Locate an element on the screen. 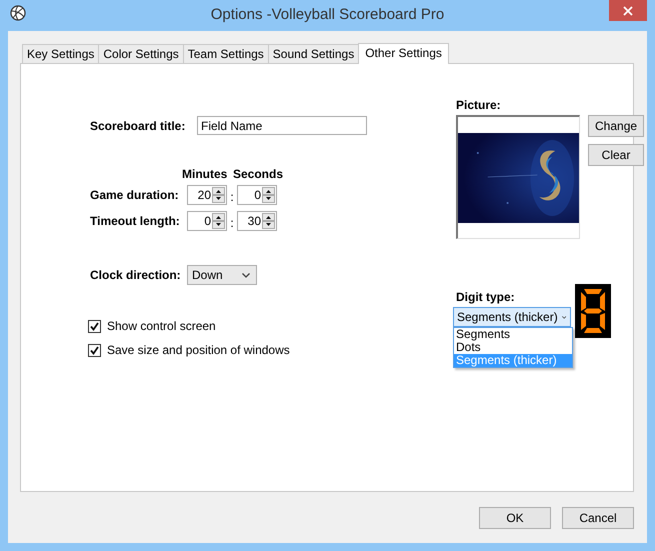 This screenshot has height=551, width=655. change-button: Change is located at coordinates (616, 126).